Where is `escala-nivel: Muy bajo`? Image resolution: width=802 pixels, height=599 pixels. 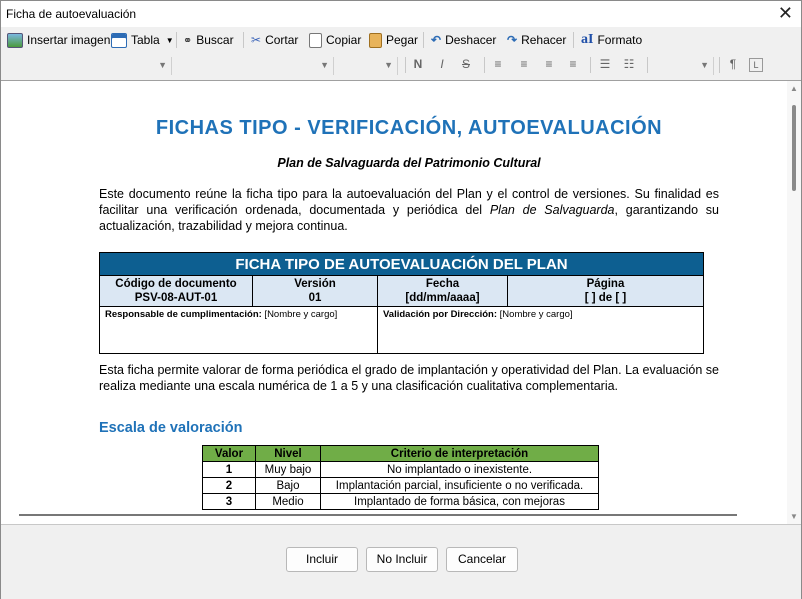
escala-nivel: Muy bajo is located at coordinates (288, 469).